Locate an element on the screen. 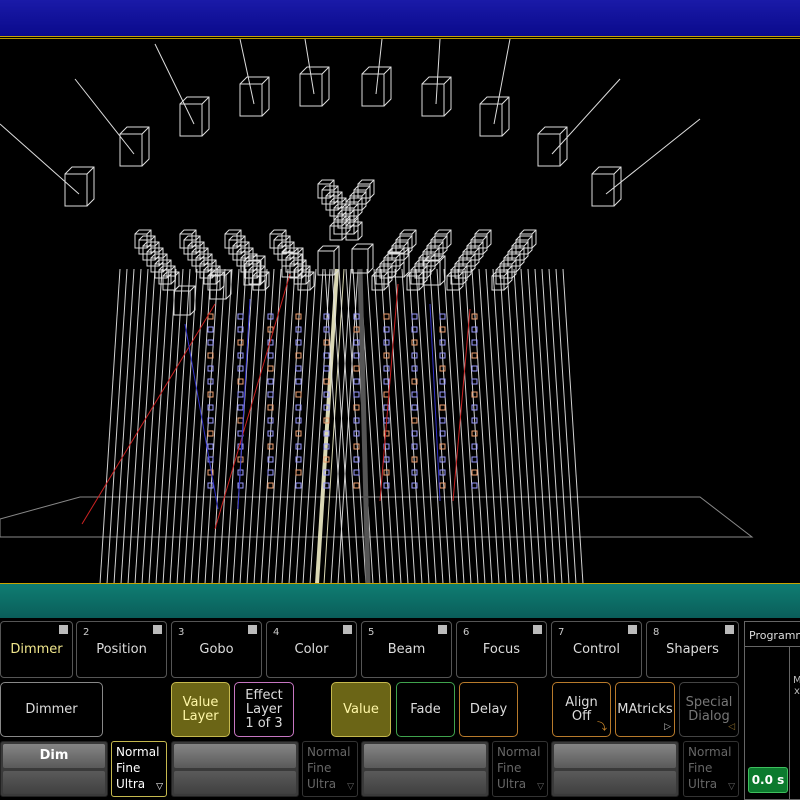  tab-shapers: 8 Shapers is located at coordinates (692, 649).